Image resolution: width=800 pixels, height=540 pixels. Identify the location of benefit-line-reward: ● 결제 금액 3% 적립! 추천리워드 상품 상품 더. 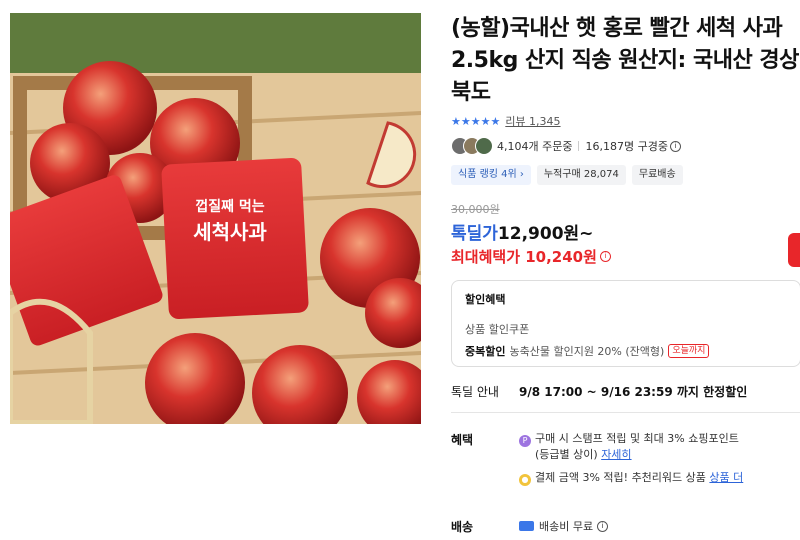
(659, 478).